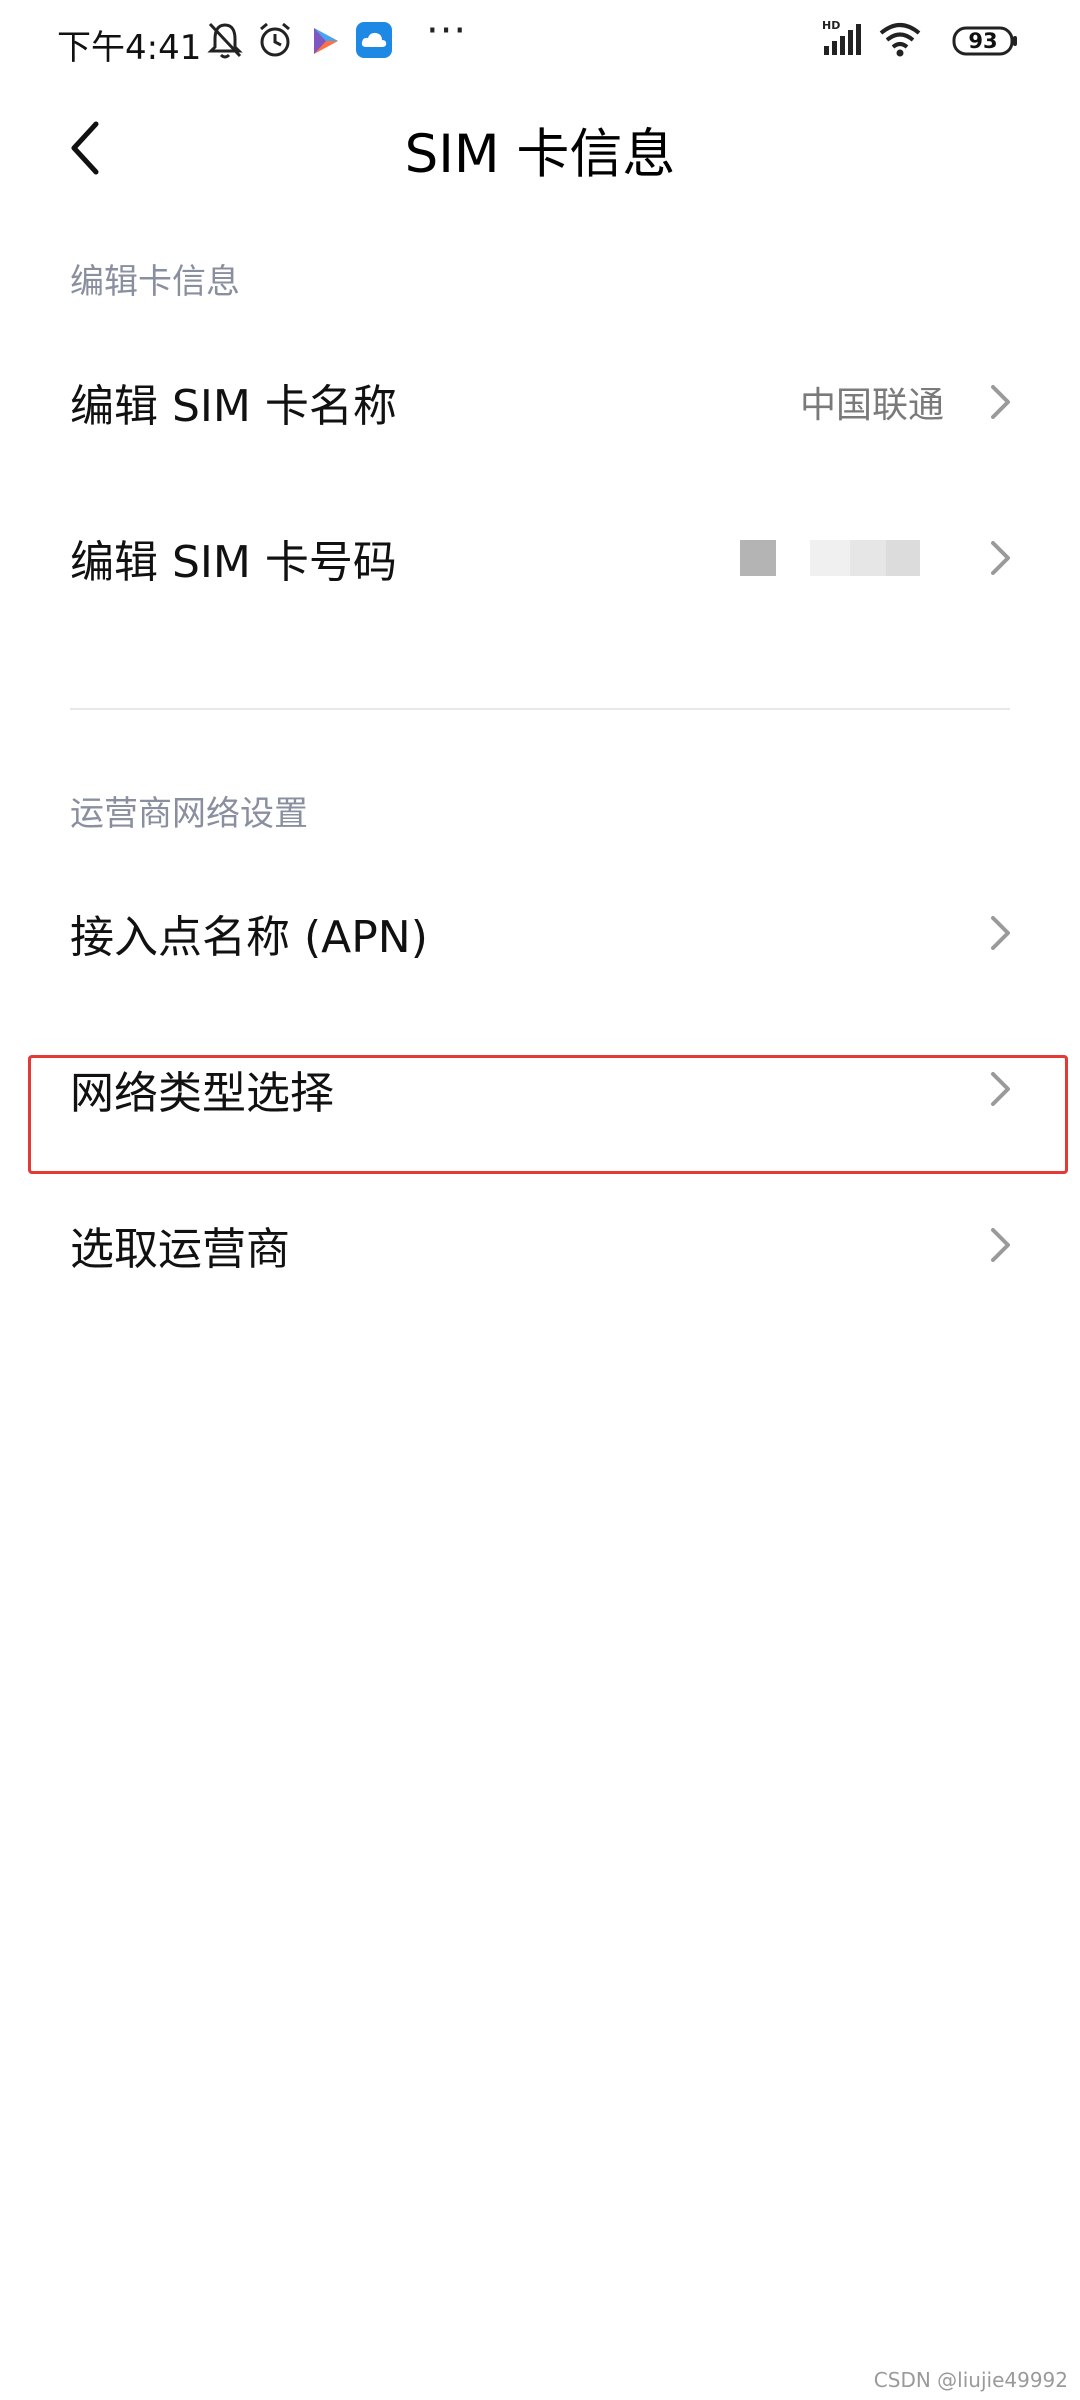 This screenshot has height=2400, width=1080. What do you see at coordinates (326, 41) in the screenshot?
I see `app-store-icon` at bounding box center [326, 41].